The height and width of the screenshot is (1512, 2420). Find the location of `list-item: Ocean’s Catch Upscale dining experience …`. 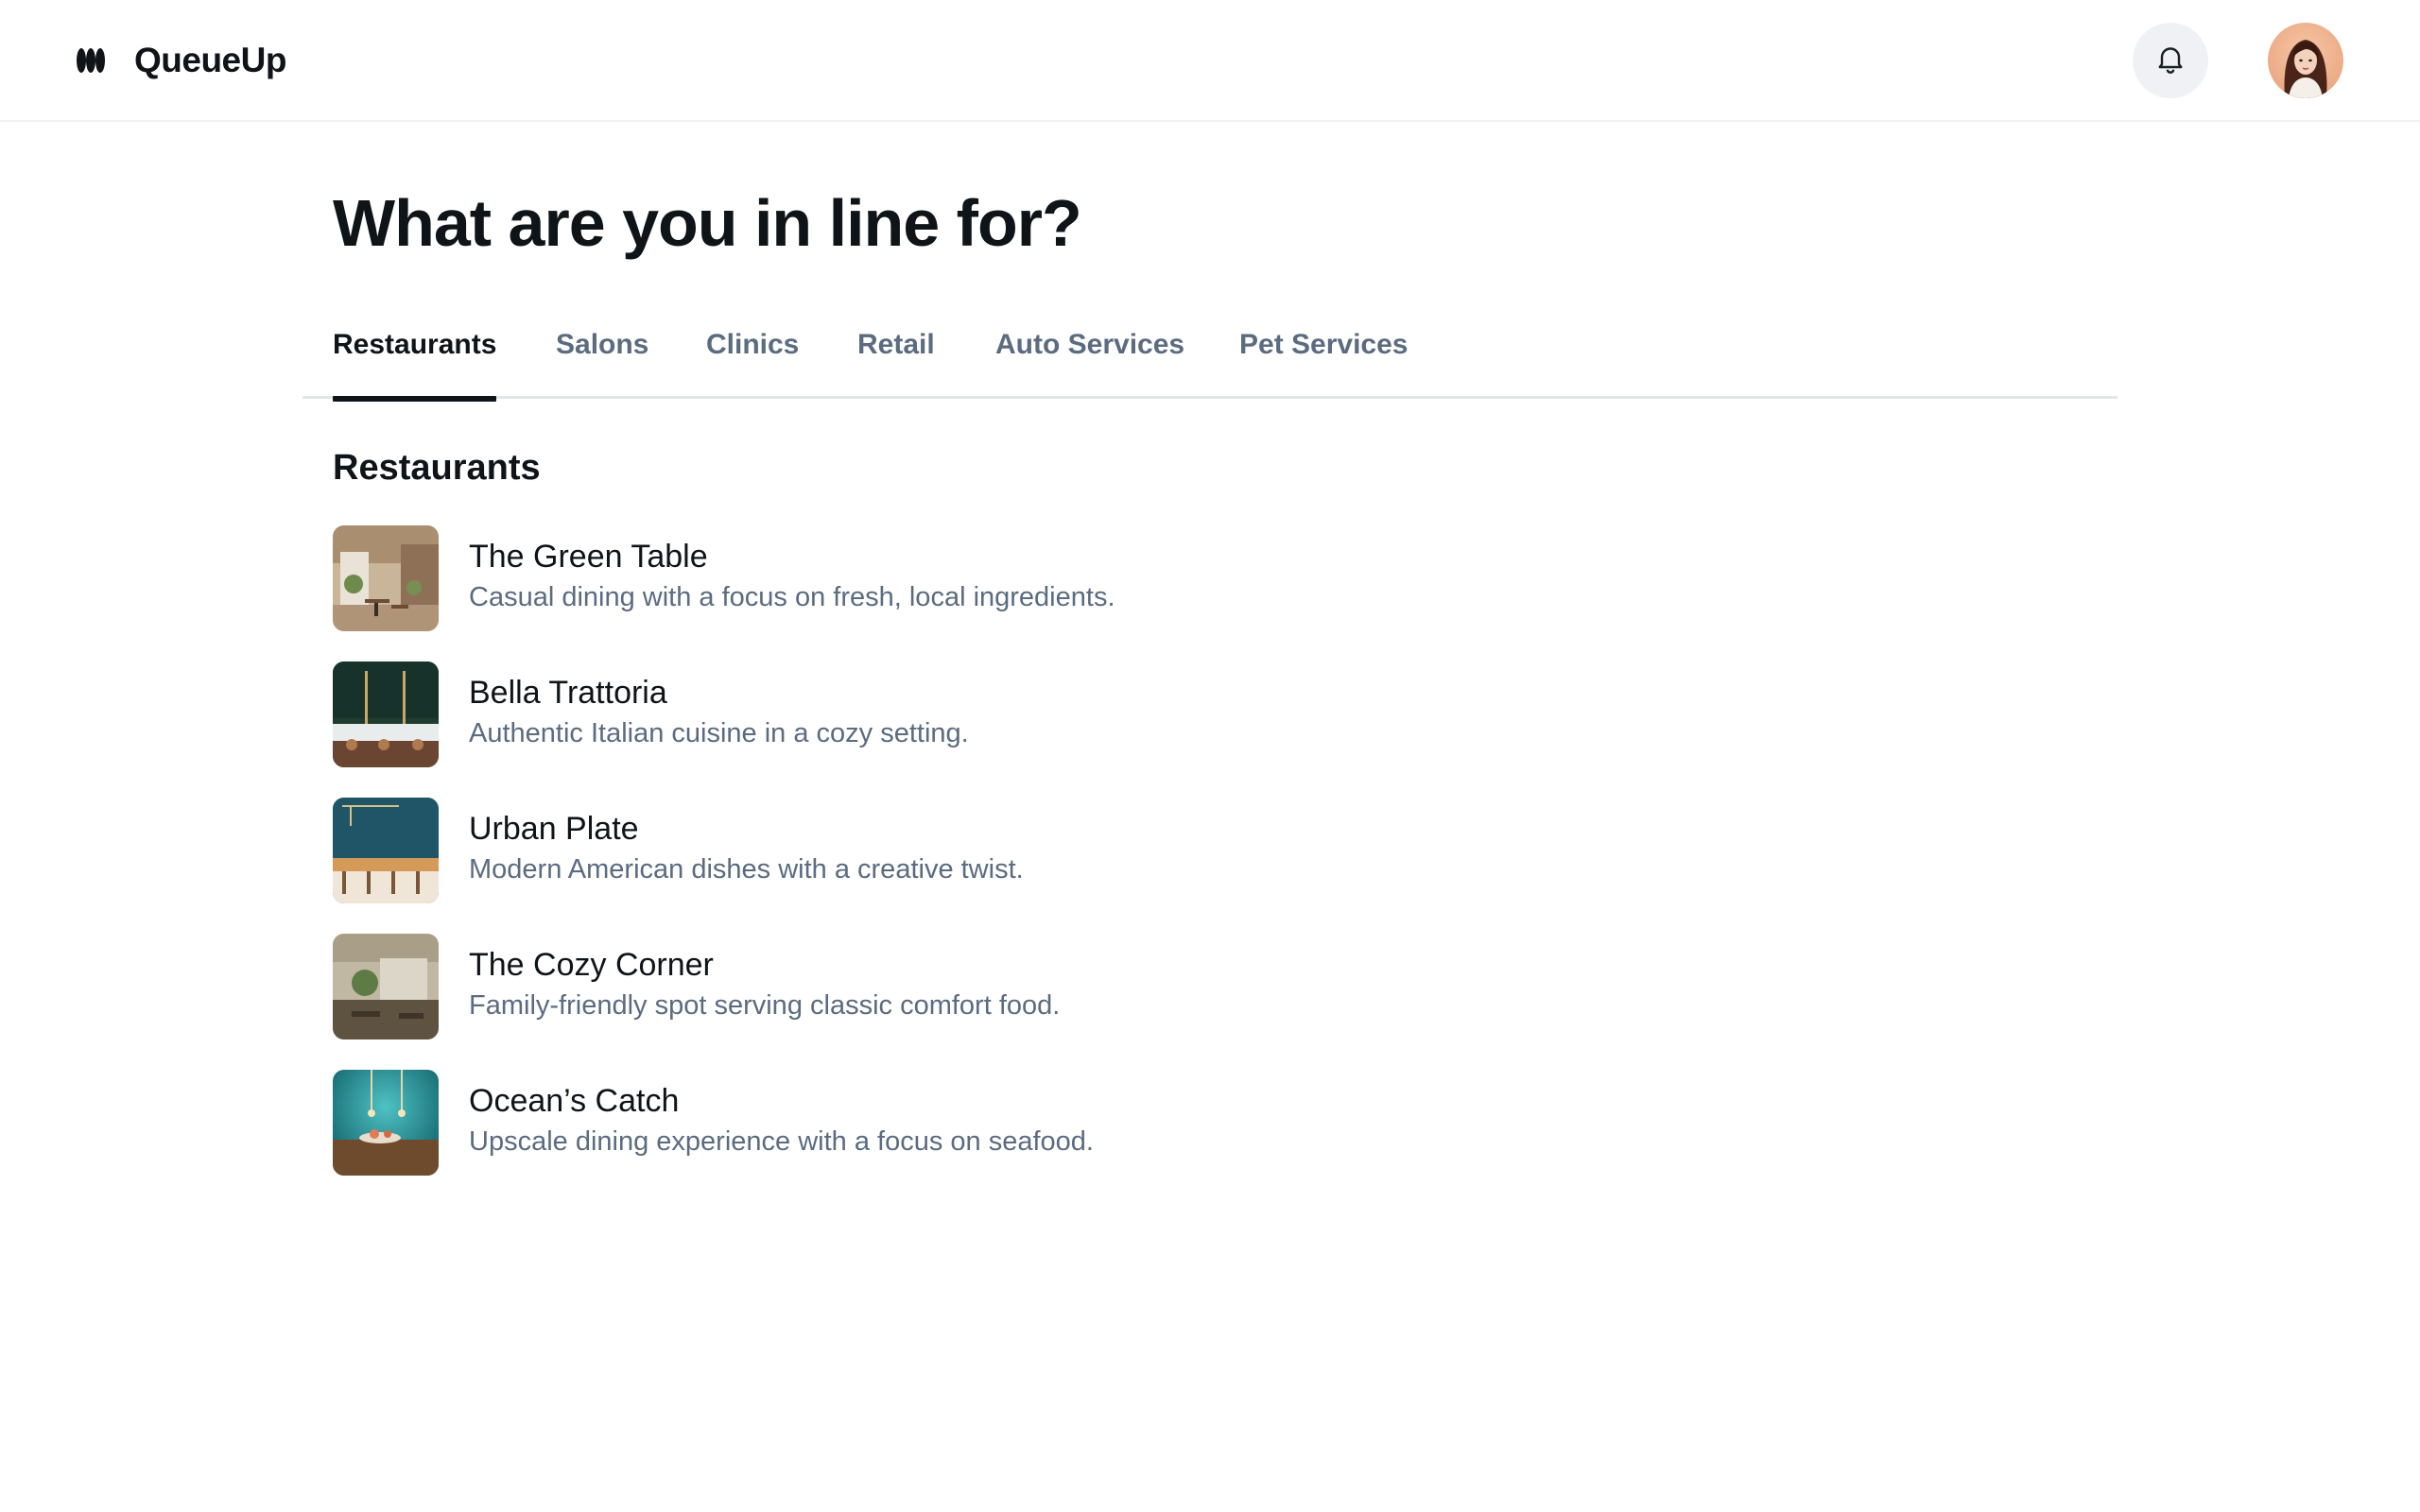

list-item: Ocean’s Catch Upscale dining experience … is located at coordinates (1042, 1123).